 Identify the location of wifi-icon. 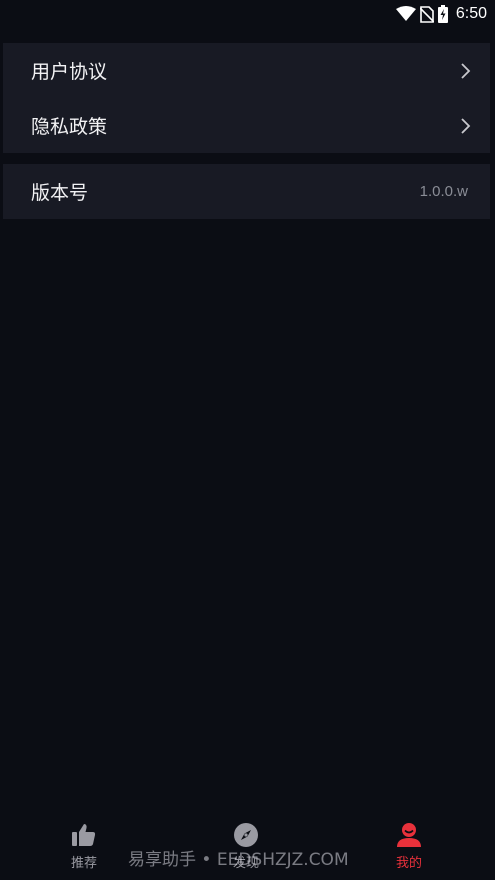
(405, 14).